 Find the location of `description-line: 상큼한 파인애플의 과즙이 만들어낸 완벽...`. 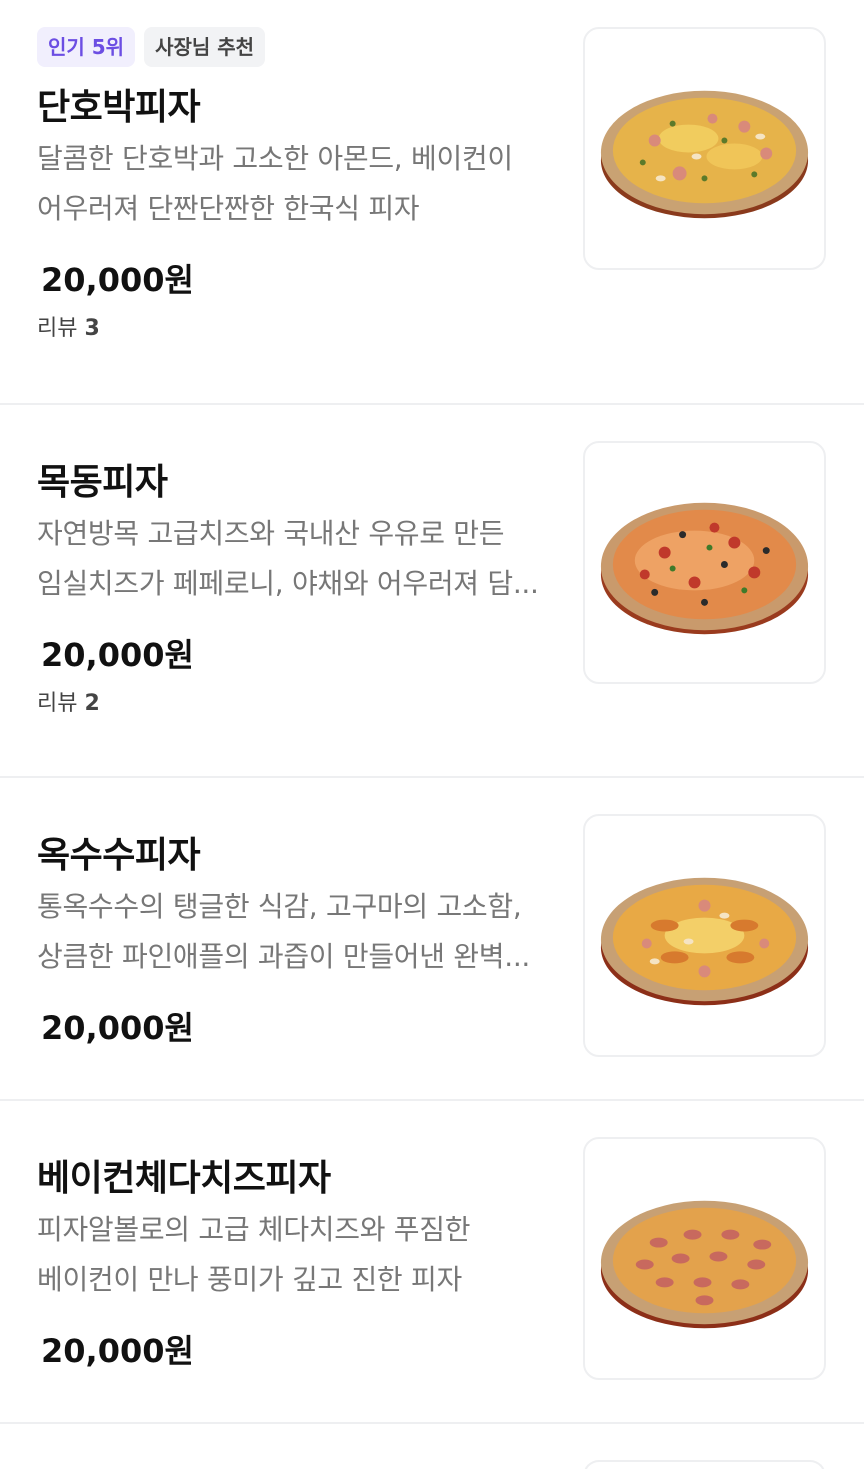

description-line: 상큼한 파인애플의 과즙이 만들어낸 완벽... is located at coordinates (284, 956).